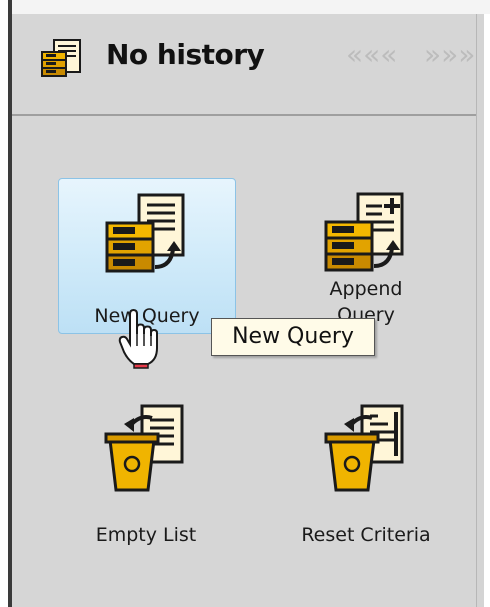  Describe the element at coordinates (4, 303) in the screenshot. I see `window-margin` at that location.